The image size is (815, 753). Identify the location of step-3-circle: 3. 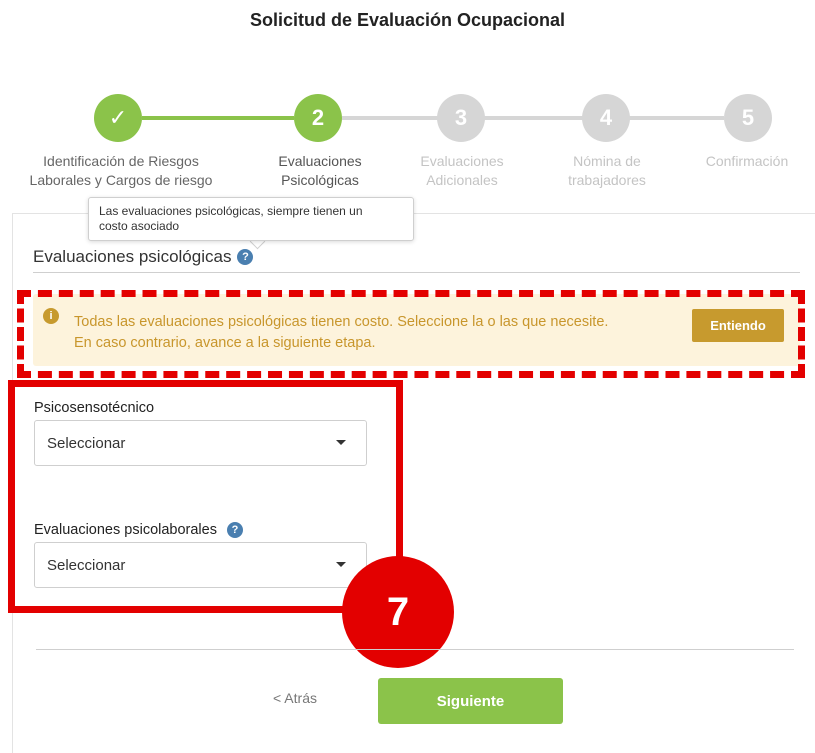
(461, 118).